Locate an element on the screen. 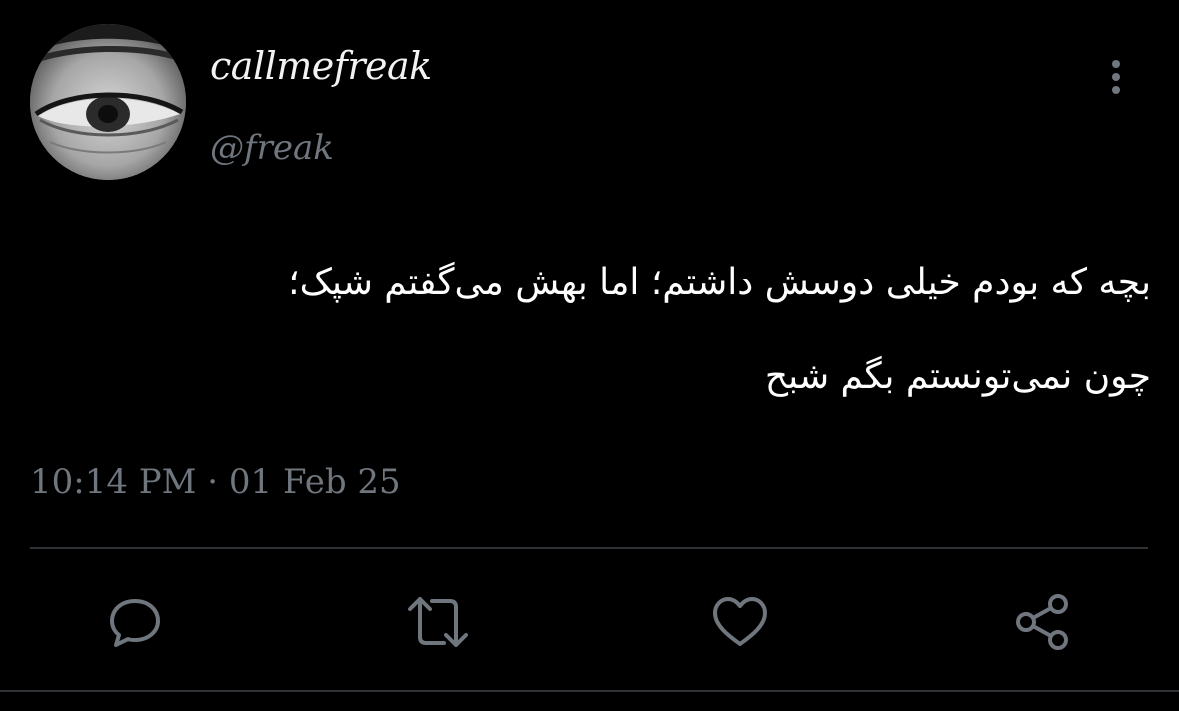  vertical-ellipsis-icon is located at coordinates (1116, 77).